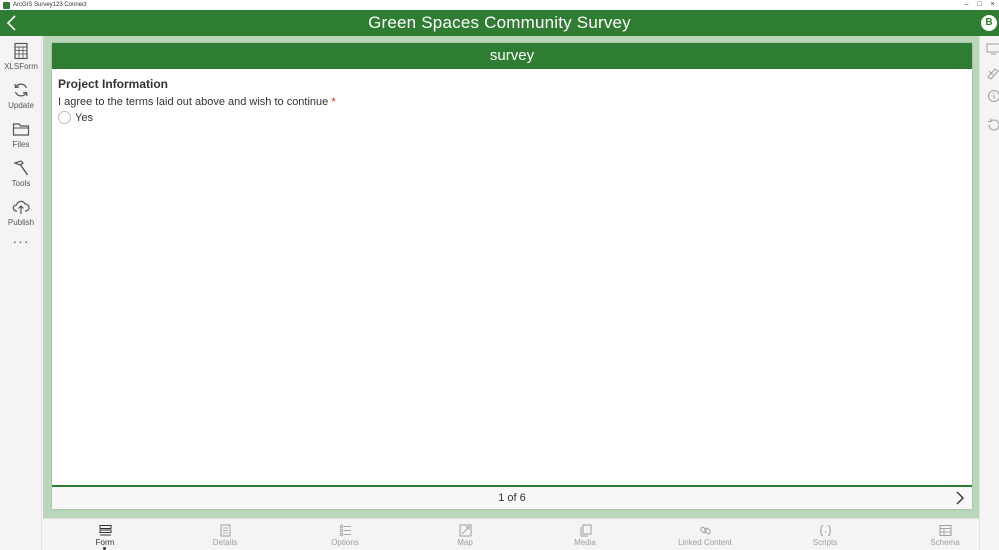  Describe the element at coordinates (50, 5) in the screenshot. I see `window-title: ArcGIS Survey123 Connect` at that location.